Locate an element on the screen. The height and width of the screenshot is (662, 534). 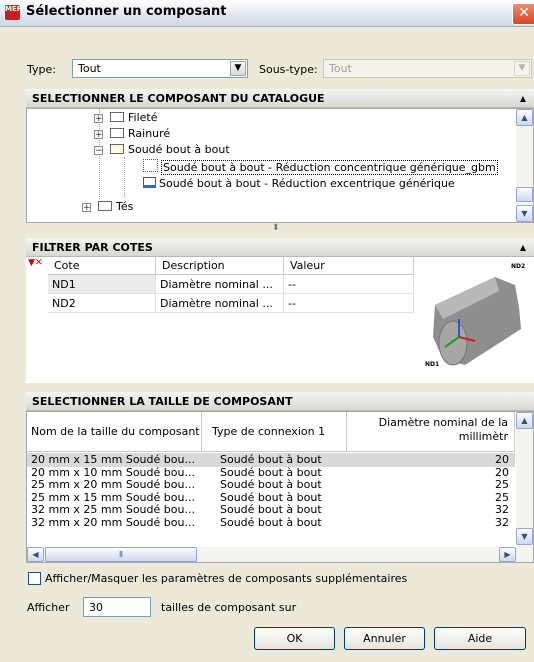
column-header-description: Description is located at coordinates (220, 266).